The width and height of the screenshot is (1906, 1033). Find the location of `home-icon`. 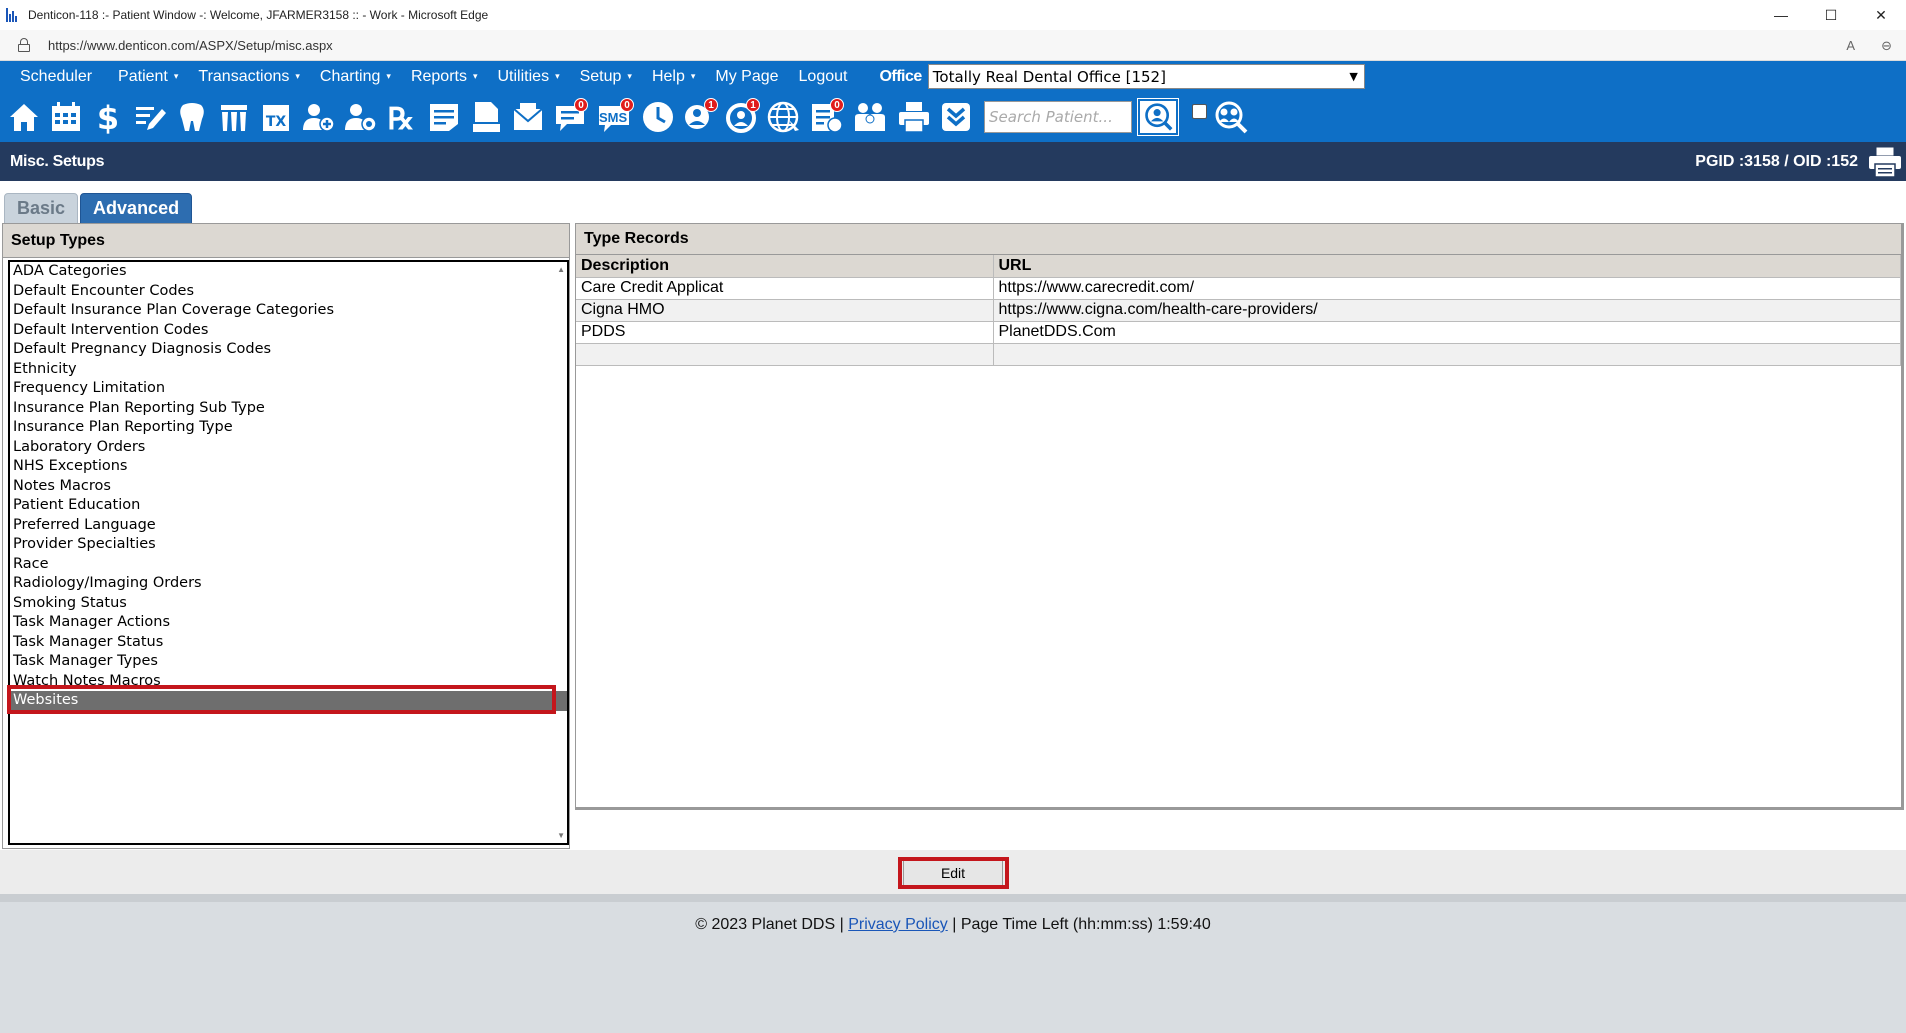

home-icon is located at coordinates (24, 117).